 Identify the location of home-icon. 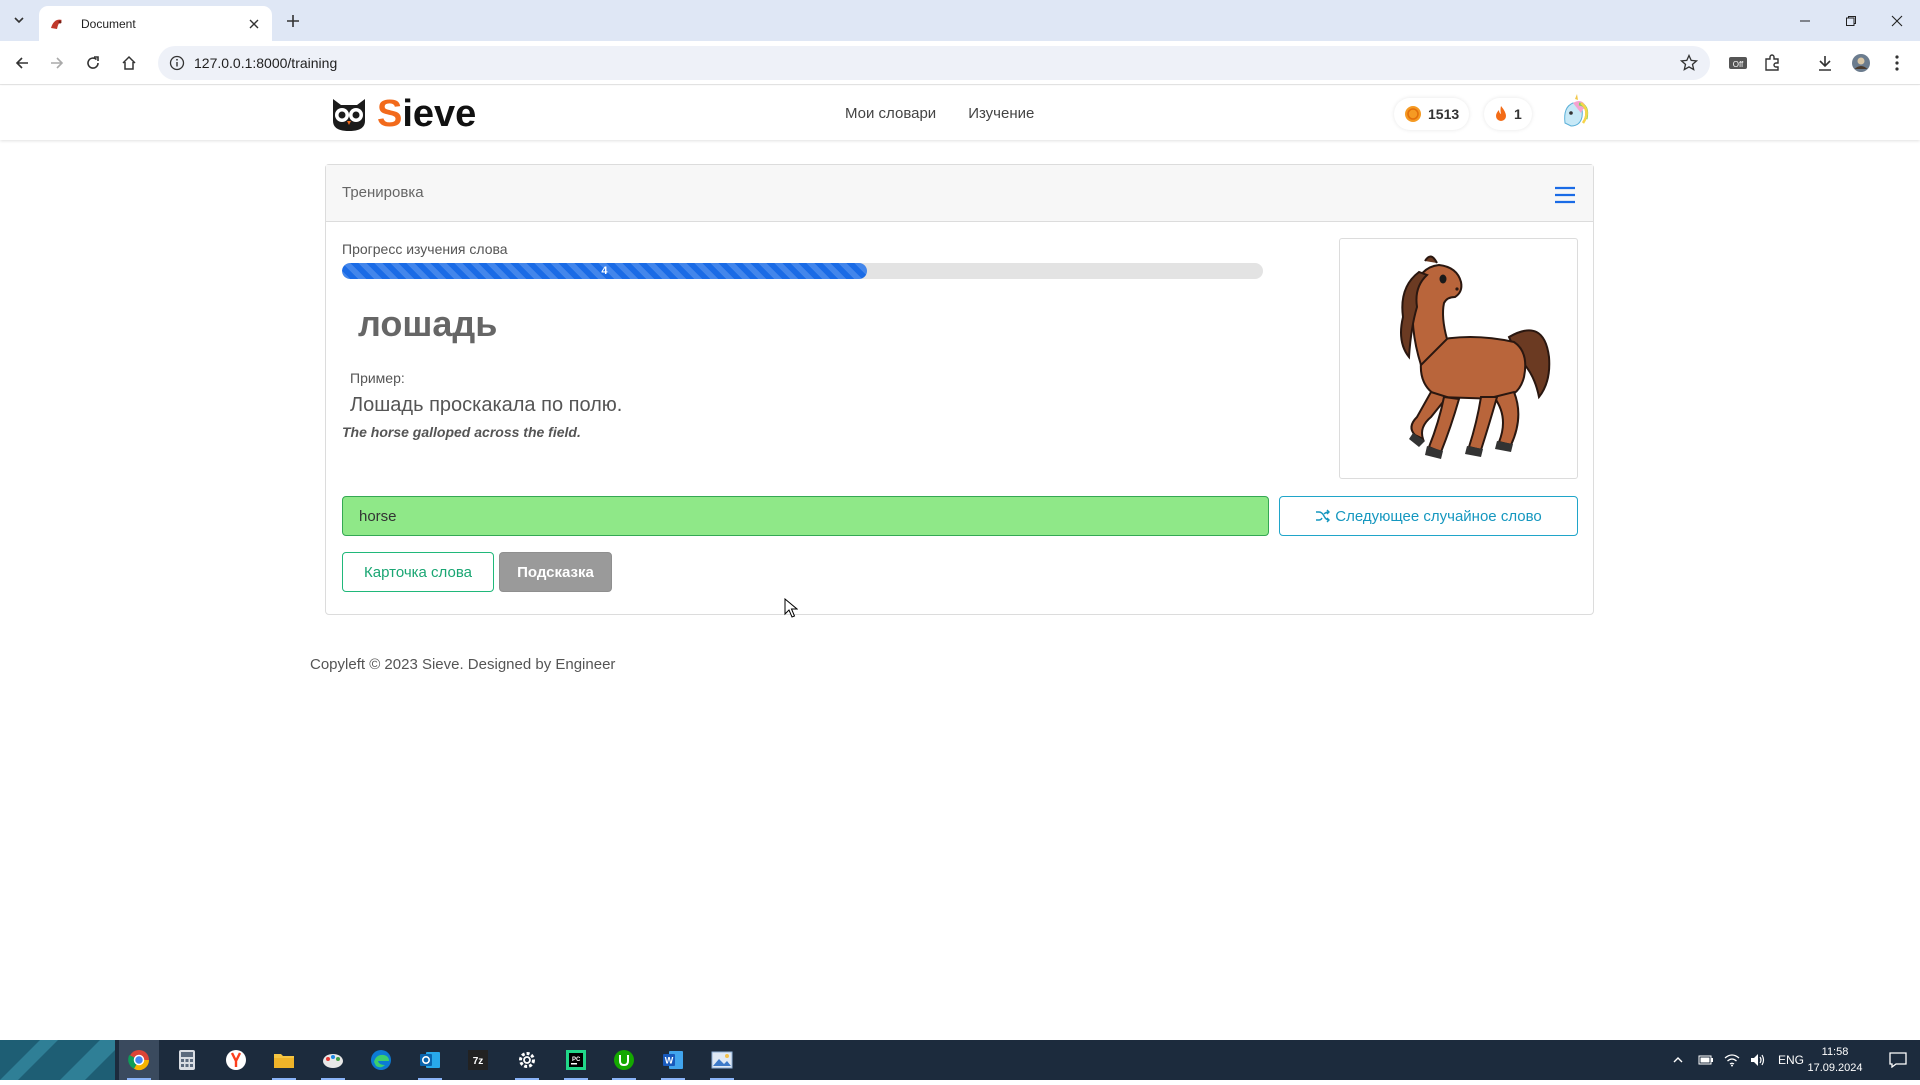
(129, 63).